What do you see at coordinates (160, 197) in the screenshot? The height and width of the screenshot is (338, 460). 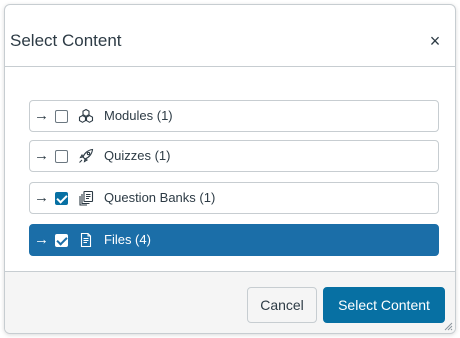 I see `item-label: Question Banks (1)` at bounding box center [160, 197].